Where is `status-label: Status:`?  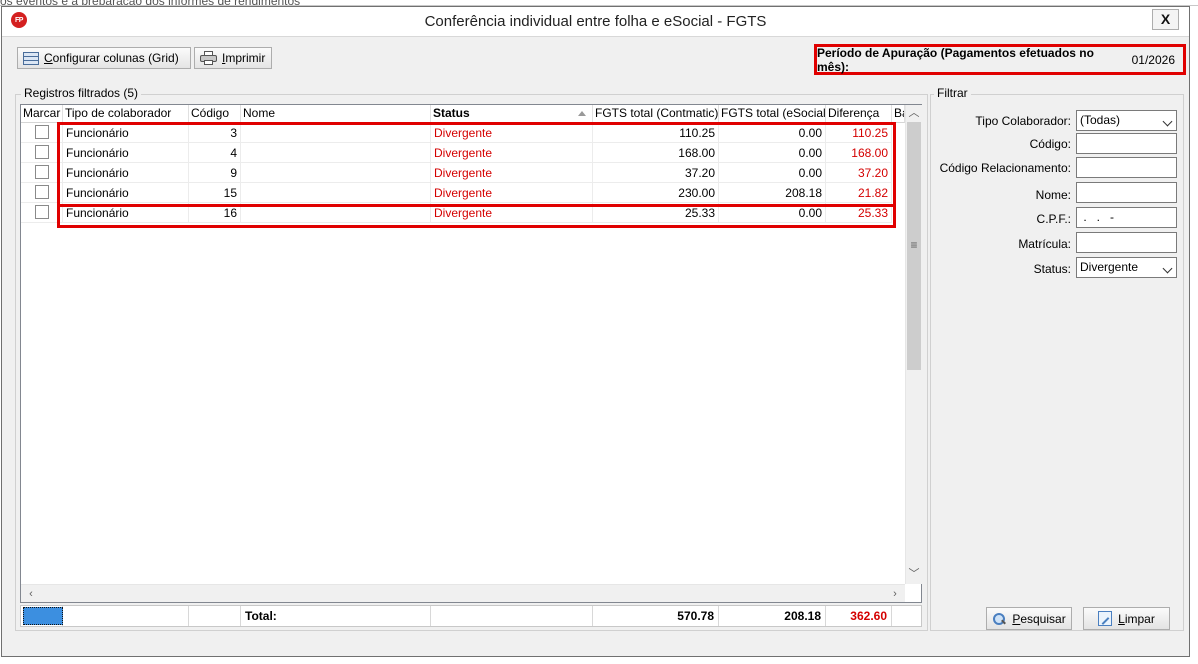 status-label: Status: is located at coordinates (1052, 269).